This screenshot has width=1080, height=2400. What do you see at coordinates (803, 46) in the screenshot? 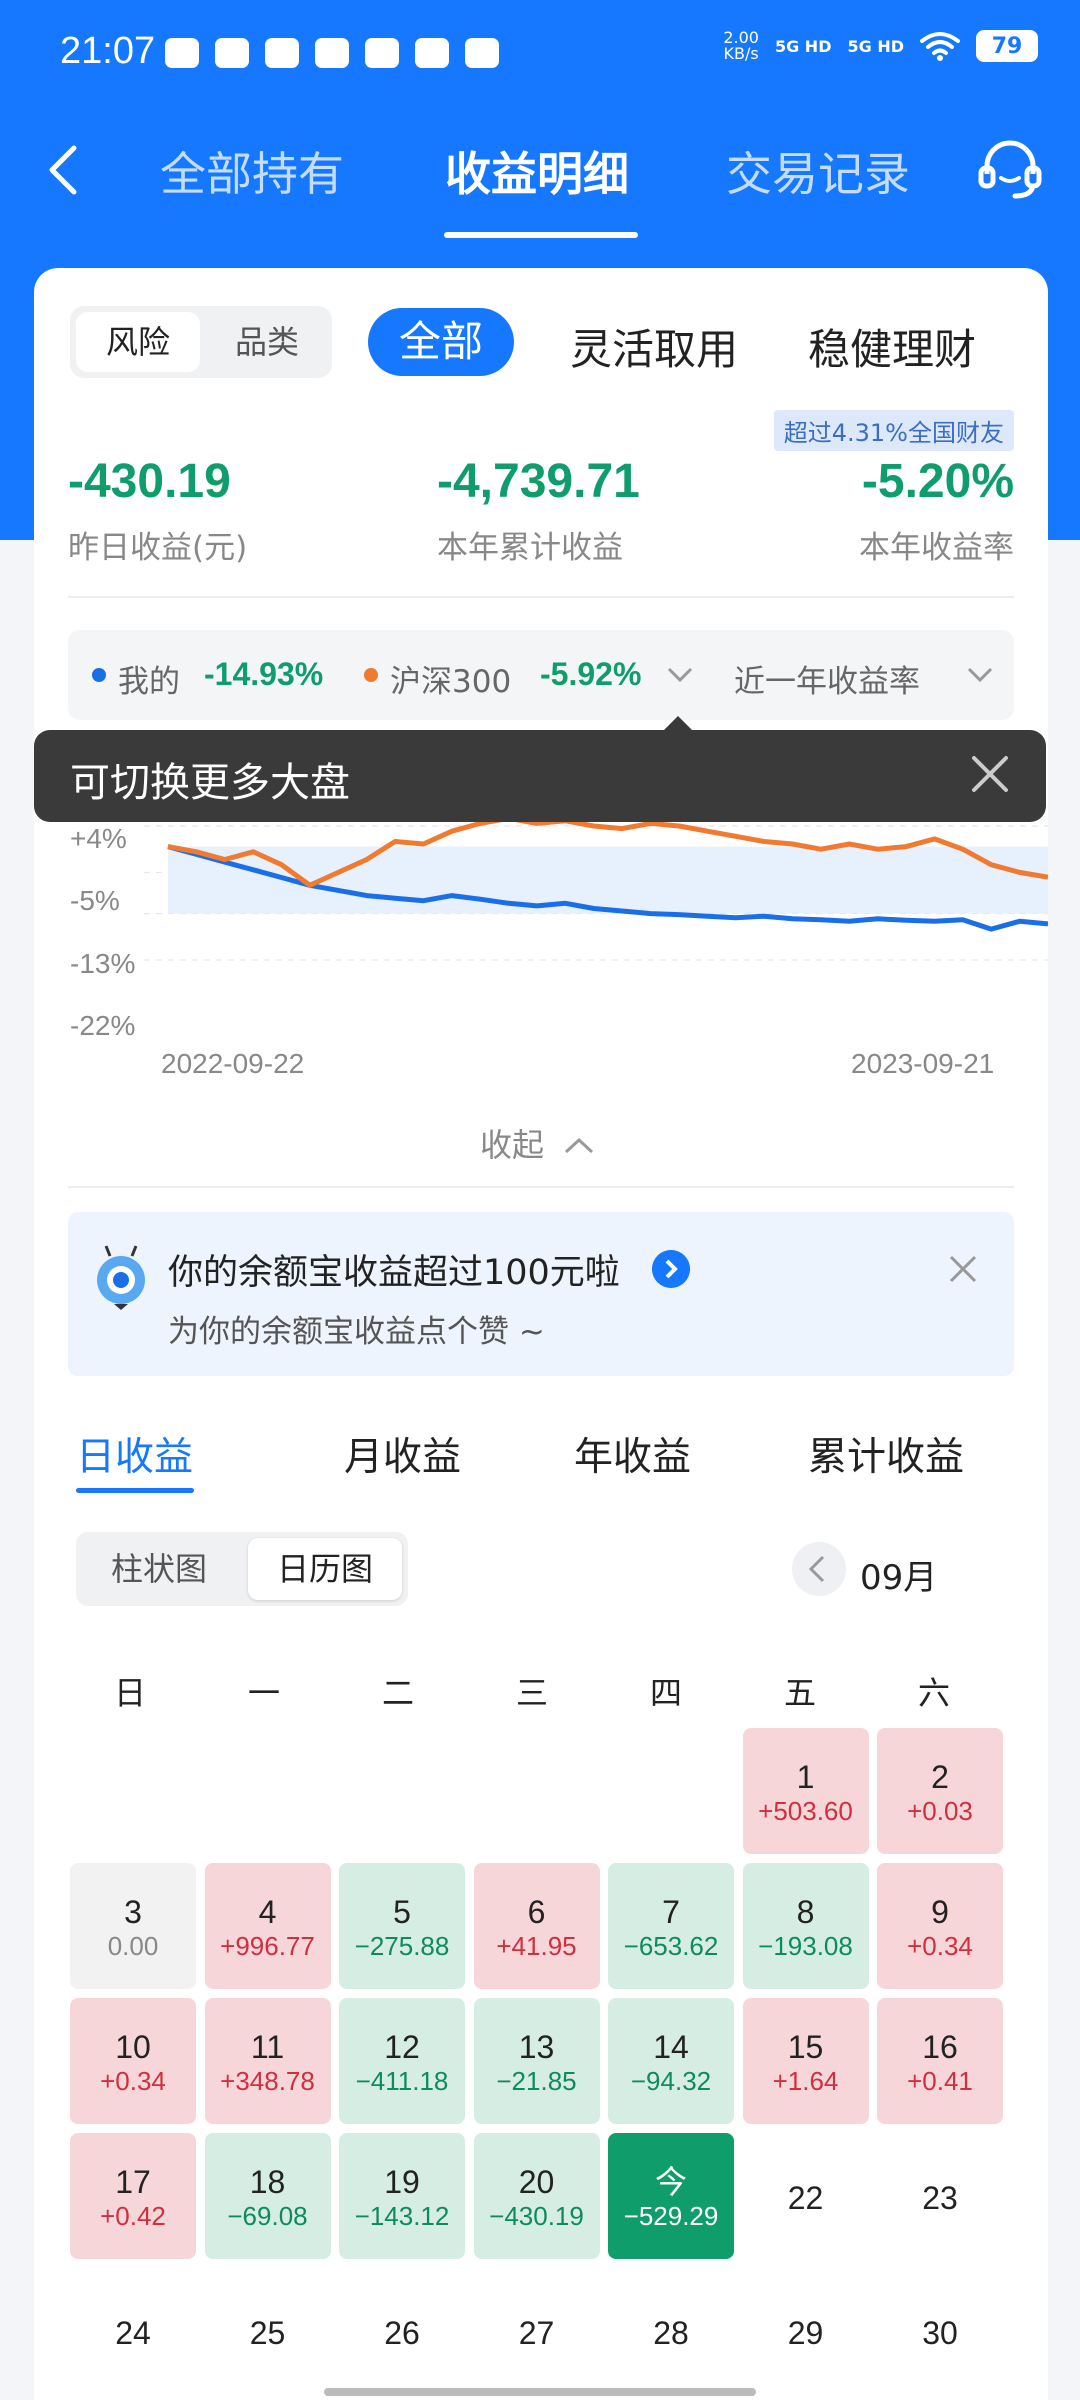
I see `signal-1: 5G HD` at bounding box center [803, 46].